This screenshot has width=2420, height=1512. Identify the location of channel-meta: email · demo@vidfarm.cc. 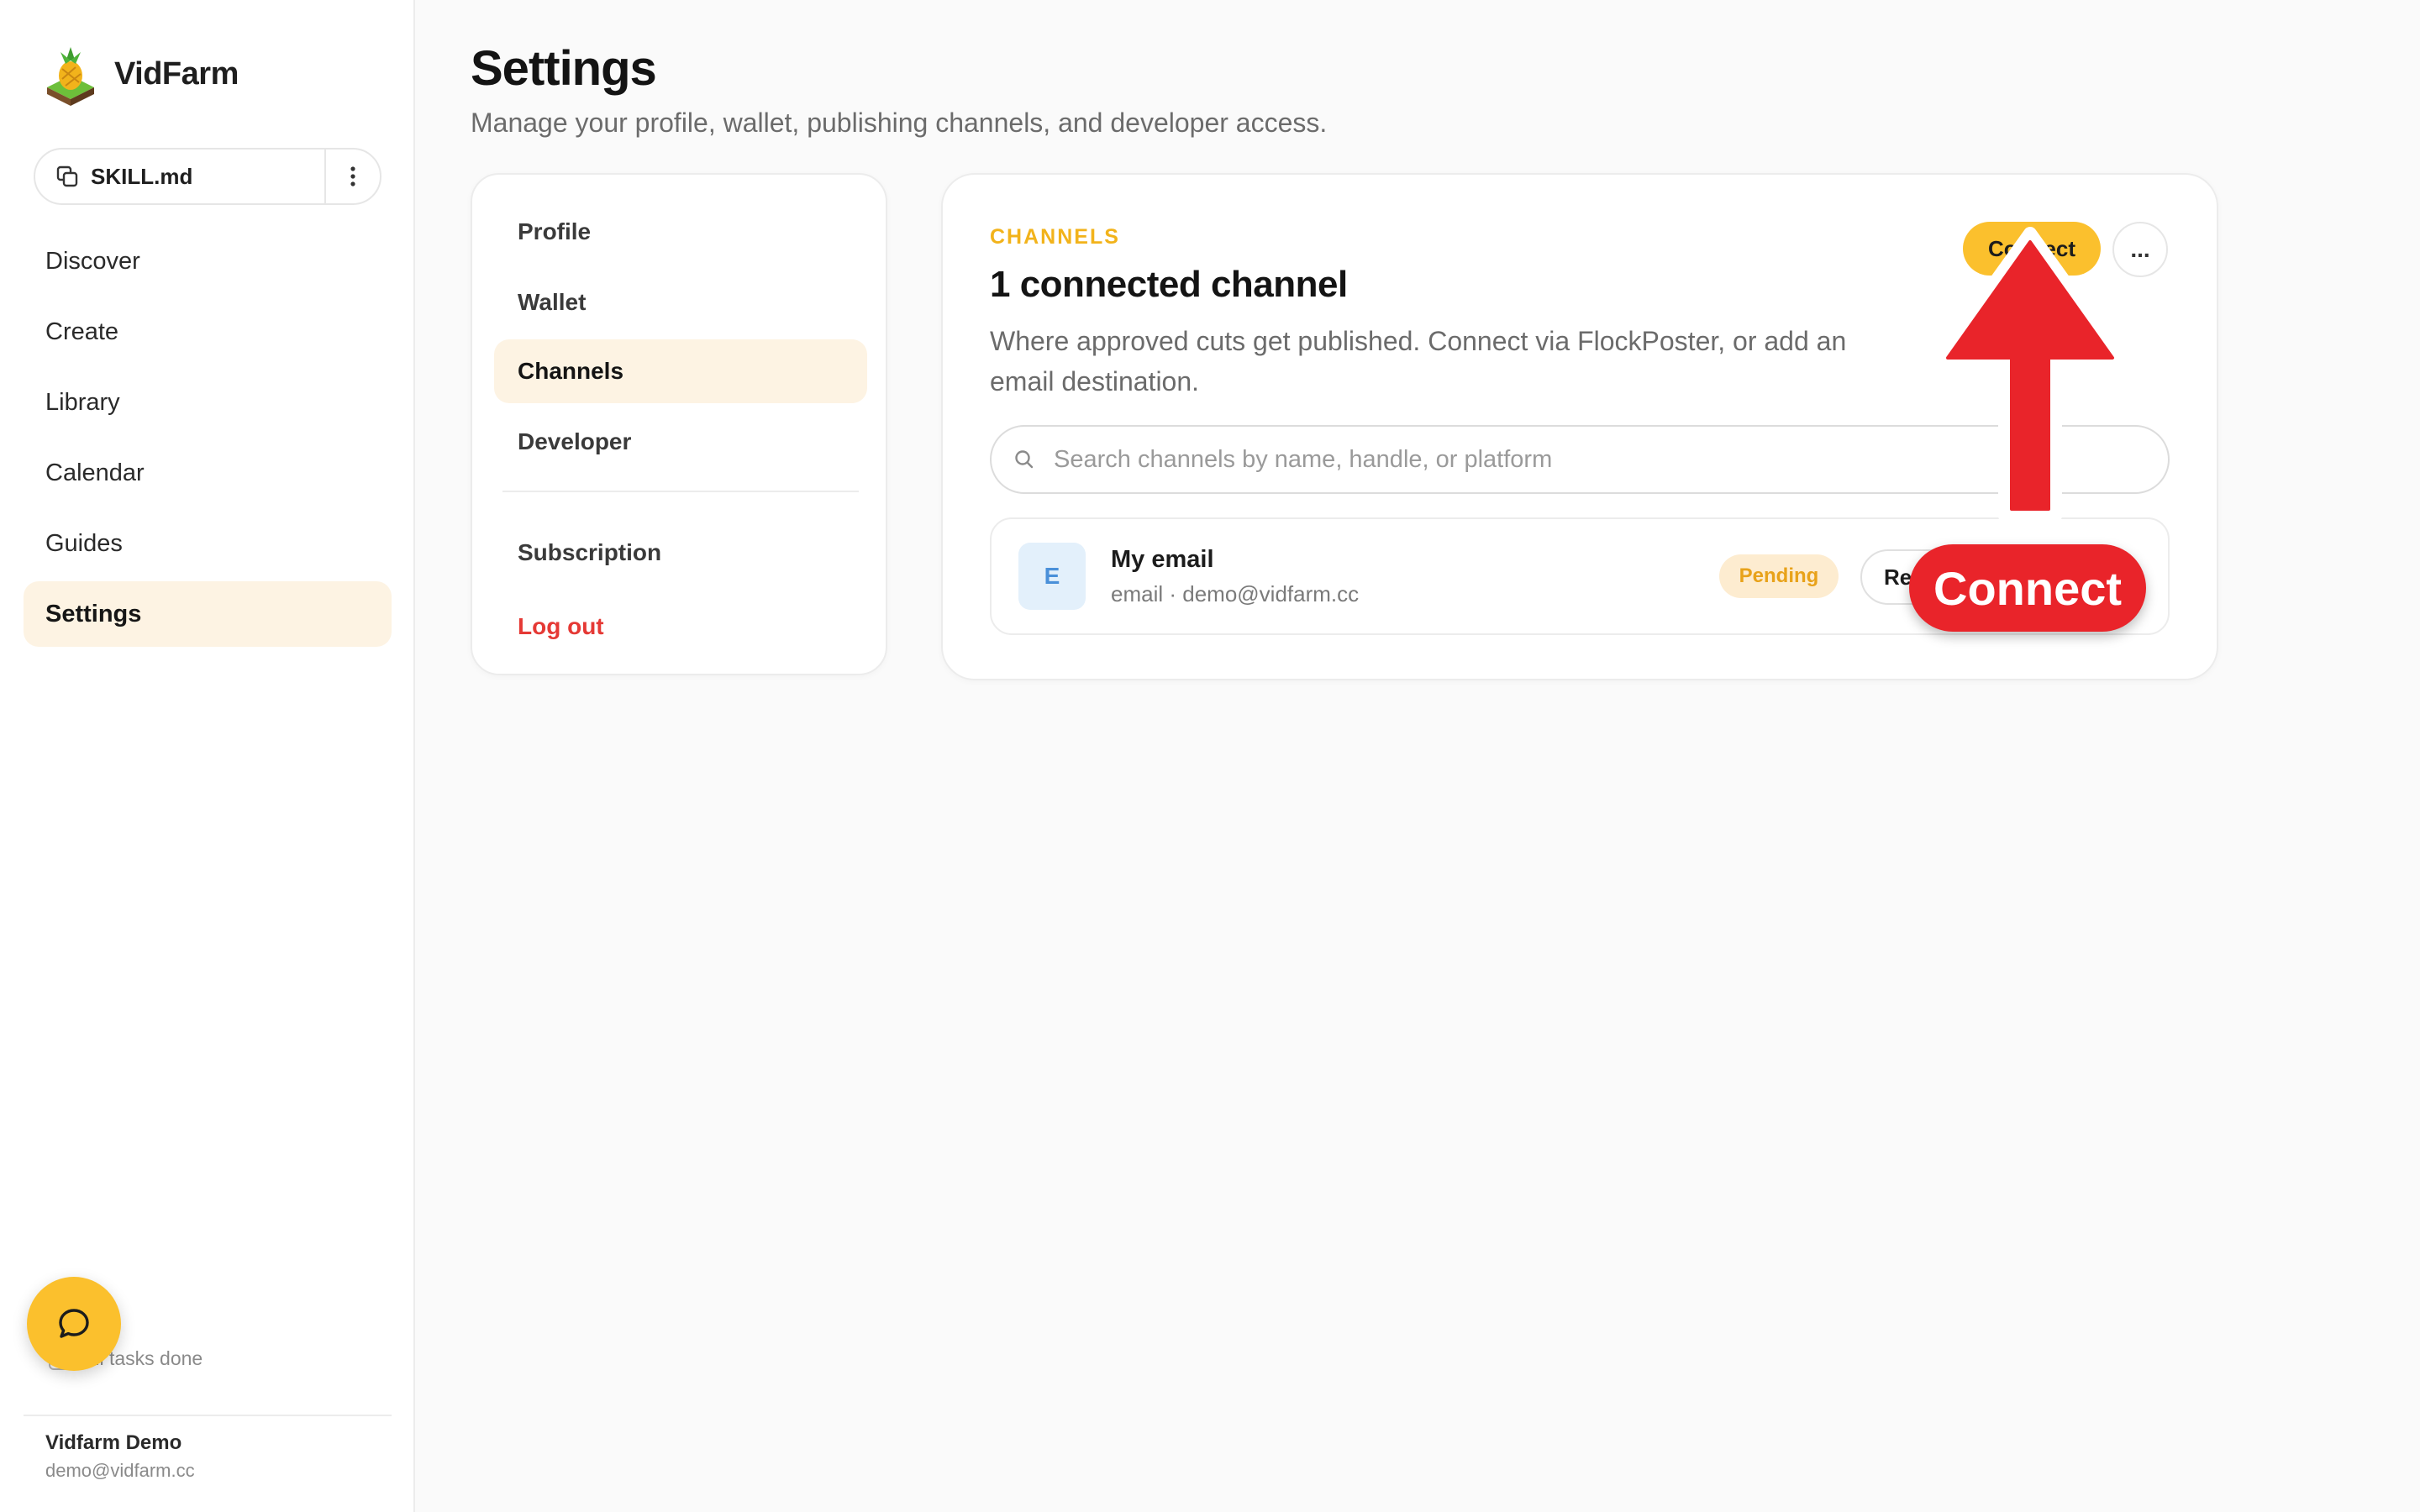
(1235, 593).